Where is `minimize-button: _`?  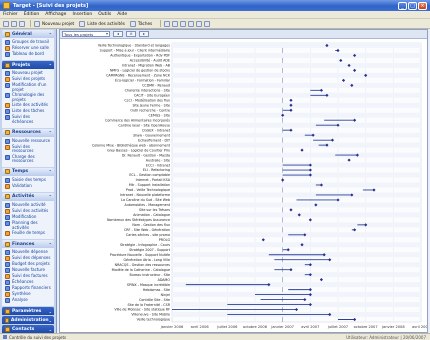 minimize-button: _ is located at coordinates (402, 5).